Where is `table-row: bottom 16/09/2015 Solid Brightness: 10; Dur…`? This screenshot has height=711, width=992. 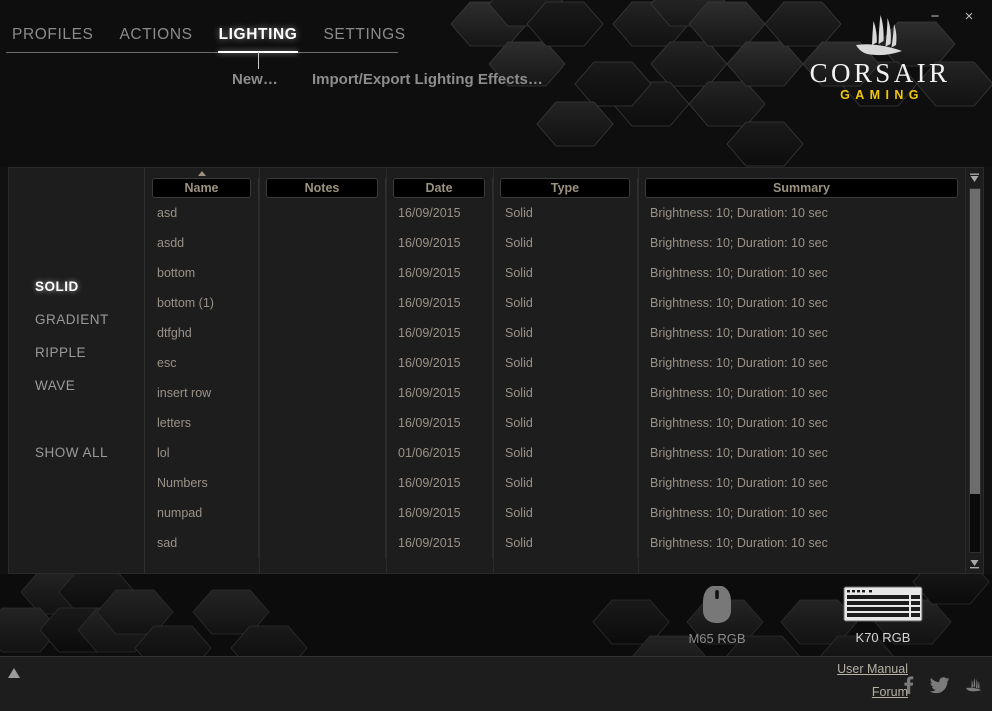 table-row: bottom 16/09/2015 Solid Brightness: 10; Dur… is located at coordinates (555, 273).